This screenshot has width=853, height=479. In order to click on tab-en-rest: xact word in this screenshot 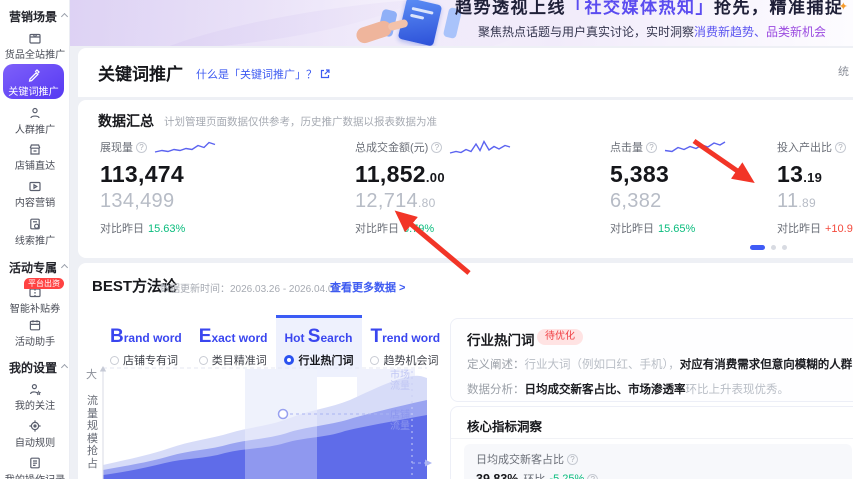, I will do `click(239, 338)`.